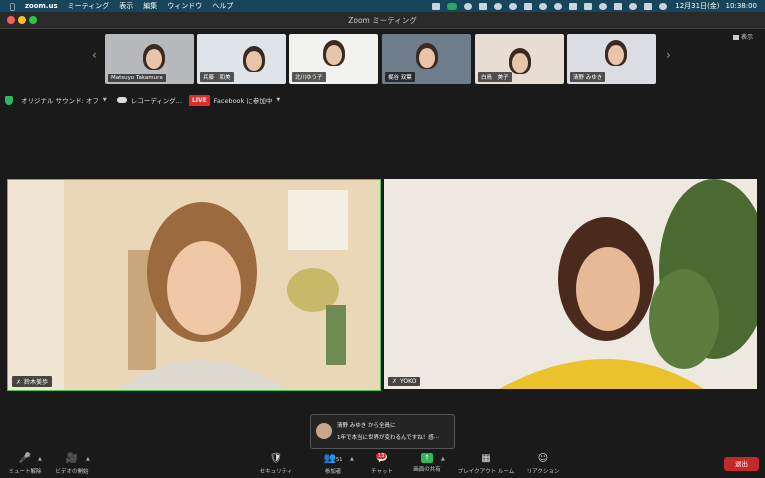 The height and width of the screenshot is (478, 765). What do you see at coordinates (89, 6) in the screenshot?
I see `menu-meeting: ミーティング` at bounding box center [89, 6].